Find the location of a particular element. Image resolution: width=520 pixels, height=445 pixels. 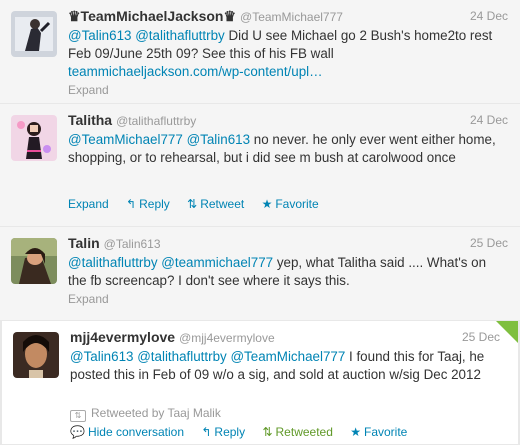

username: @Talin613 is located at coordinates (132, 244).